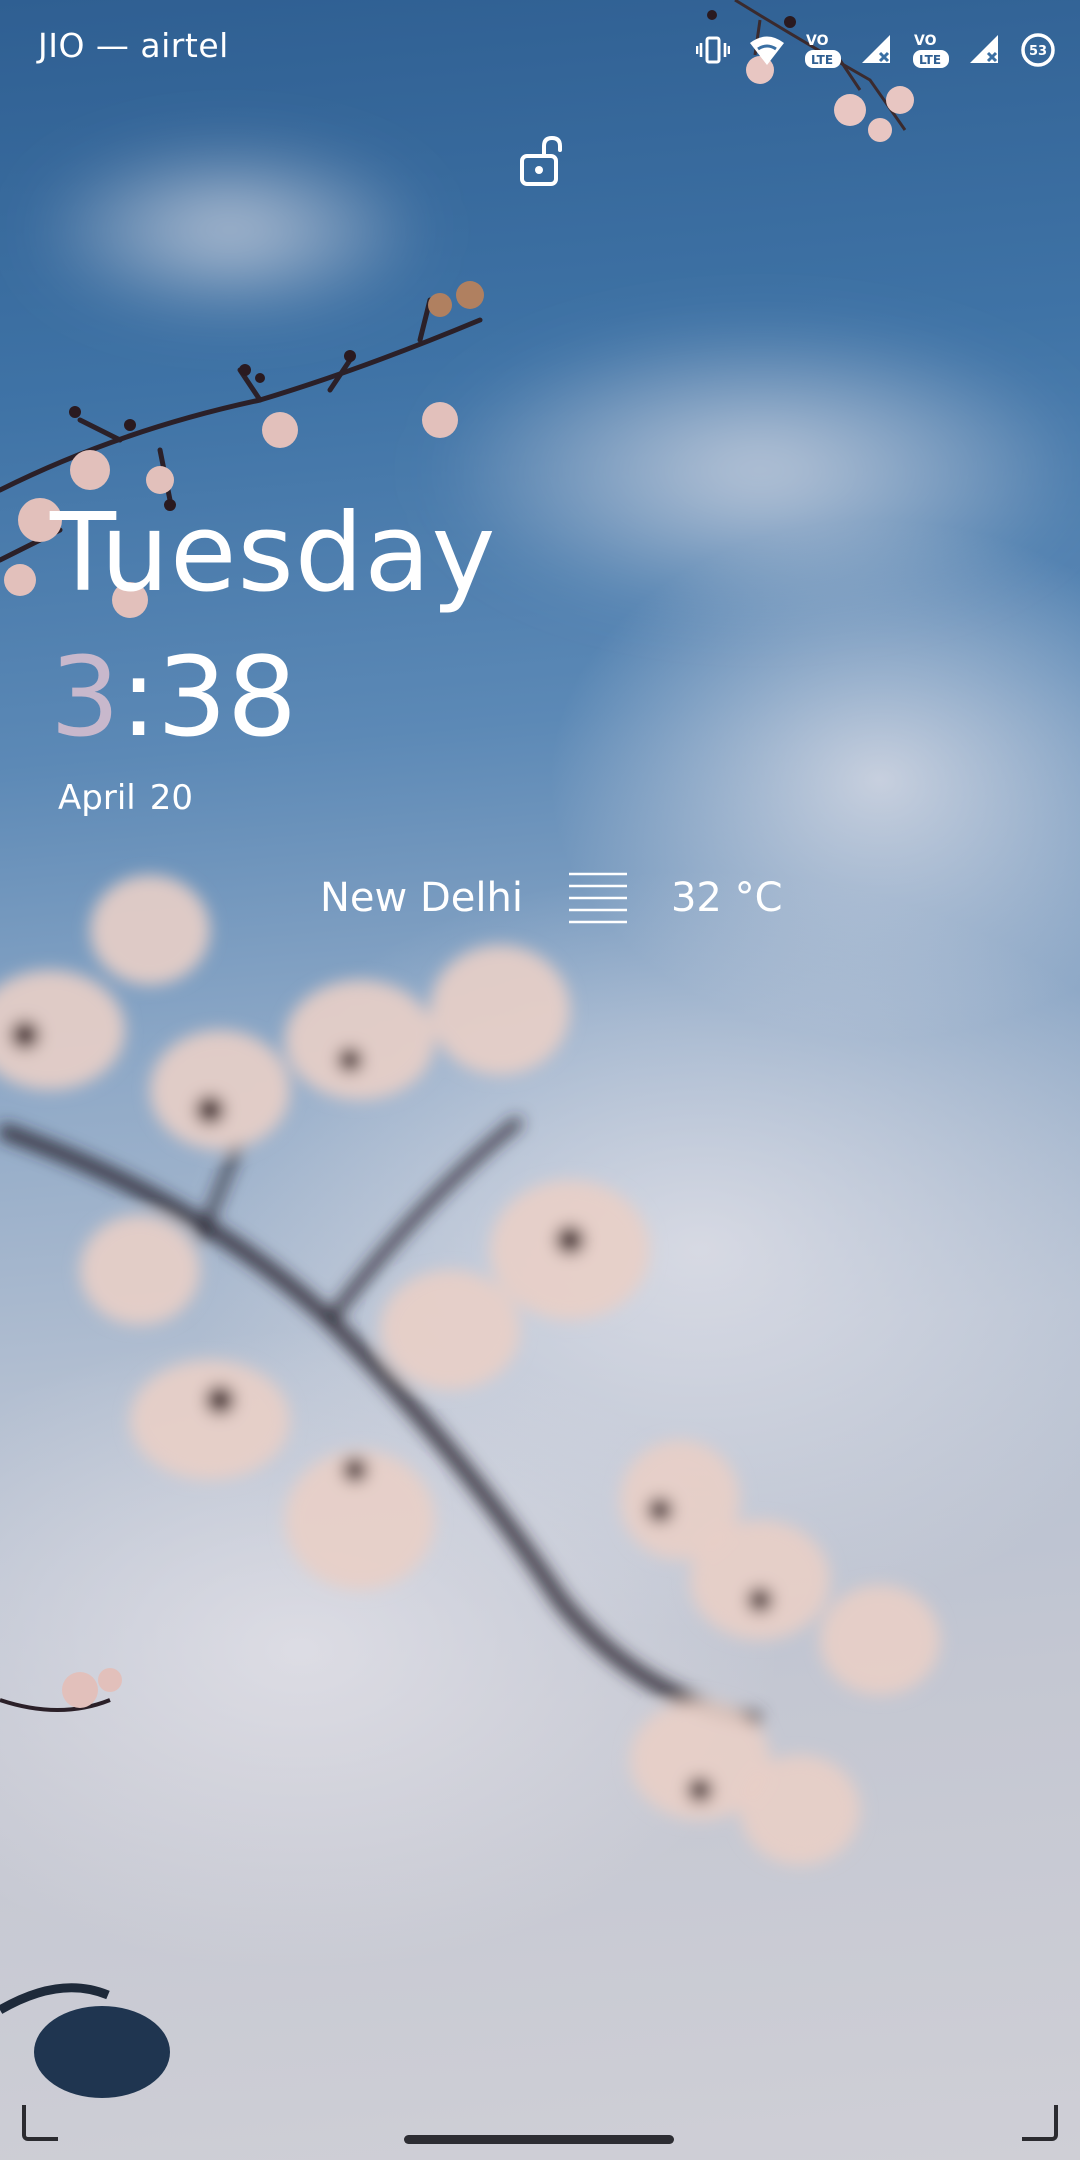 The width and height of the screenshot is (1080, 2160). What do you see at coordinates (767, 50) in the screenshot?
I see `wifi-calling-icon` at bounding box center [767, 50].